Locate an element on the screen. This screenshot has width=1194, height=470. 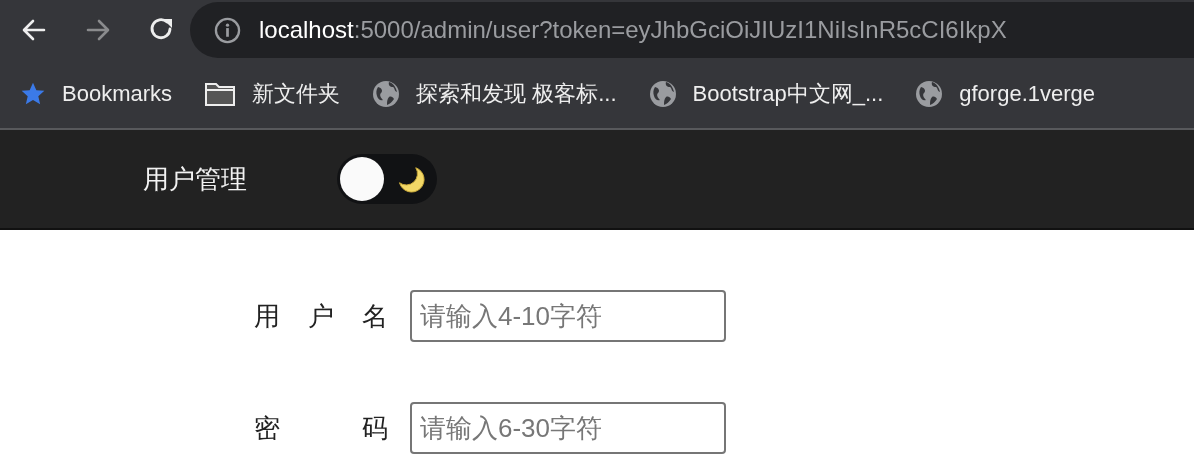
url-path: :5000/admin/user?token=eyJhbGciOiJIUzI1NiIsInR5cCI6IkpX is located at coordinates (680, 30).